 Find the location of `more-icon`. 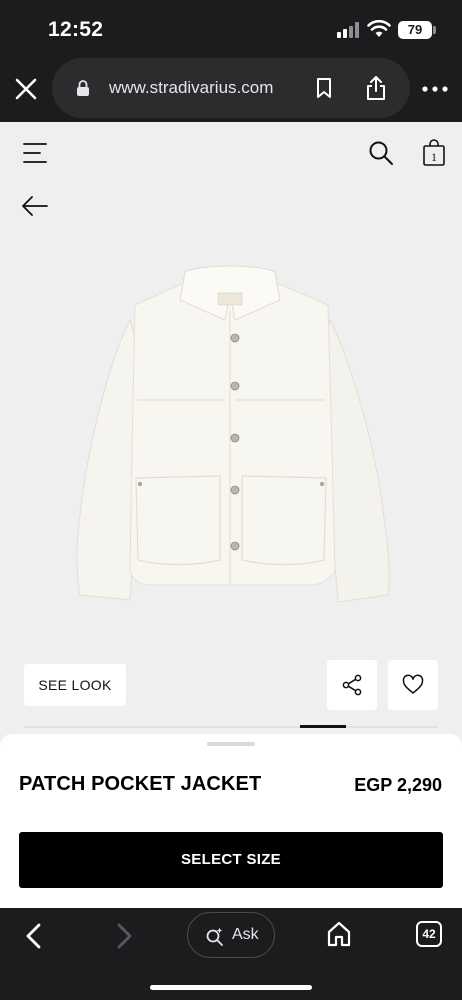

more-icon is located at coordinates (435, 89).